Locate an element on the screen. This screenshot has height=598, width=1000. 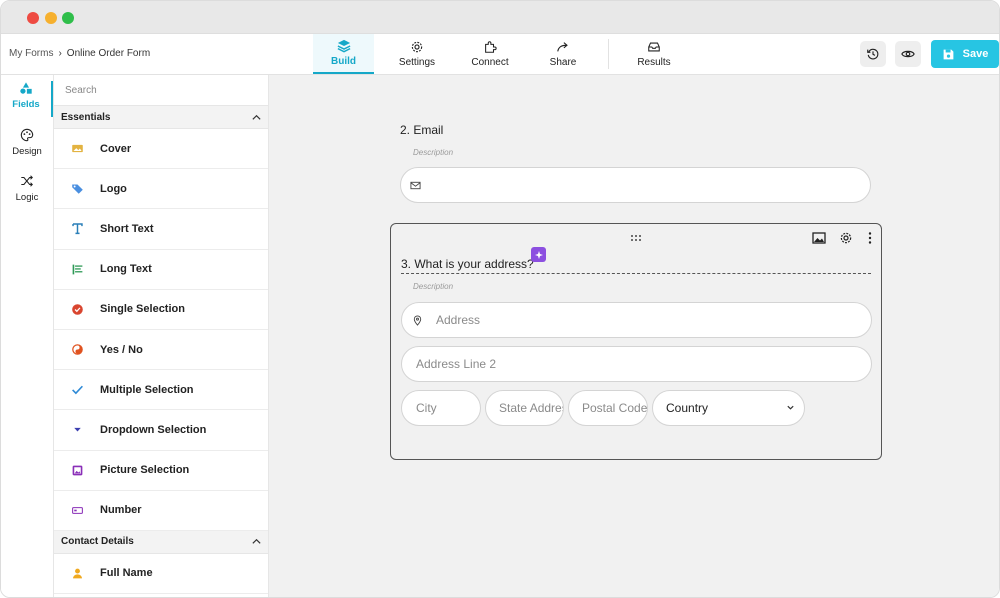
email-question-description: Description is located at coordinates (433, 152).